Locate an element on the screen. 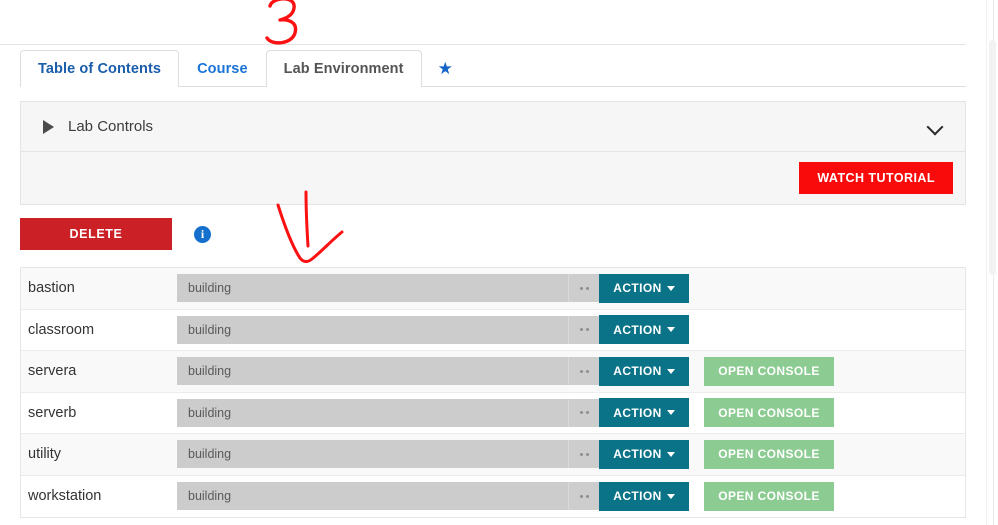 This screenshot has width=998, height=525. machine-name: serverb is located at coordinates (52, 412).